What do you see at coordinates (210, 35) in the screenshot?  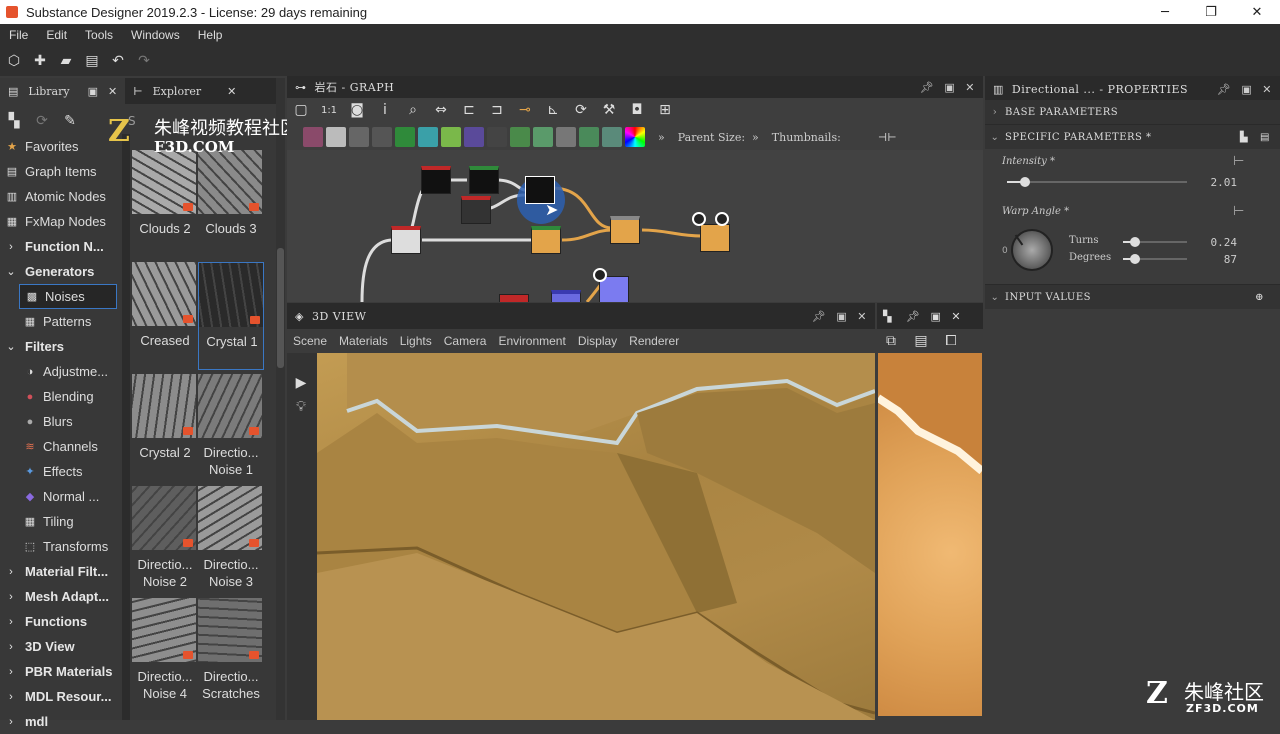 I see `menu-help: Help` at bounding box center [210, 35].